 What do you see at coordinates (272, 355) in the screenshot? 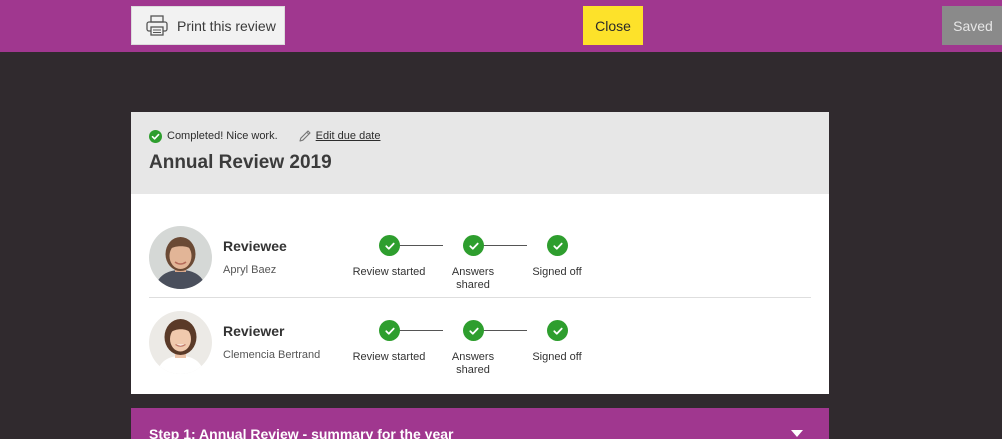
I see `participant-name: Clemencia Bertrand` at bounding box center [272, 355].